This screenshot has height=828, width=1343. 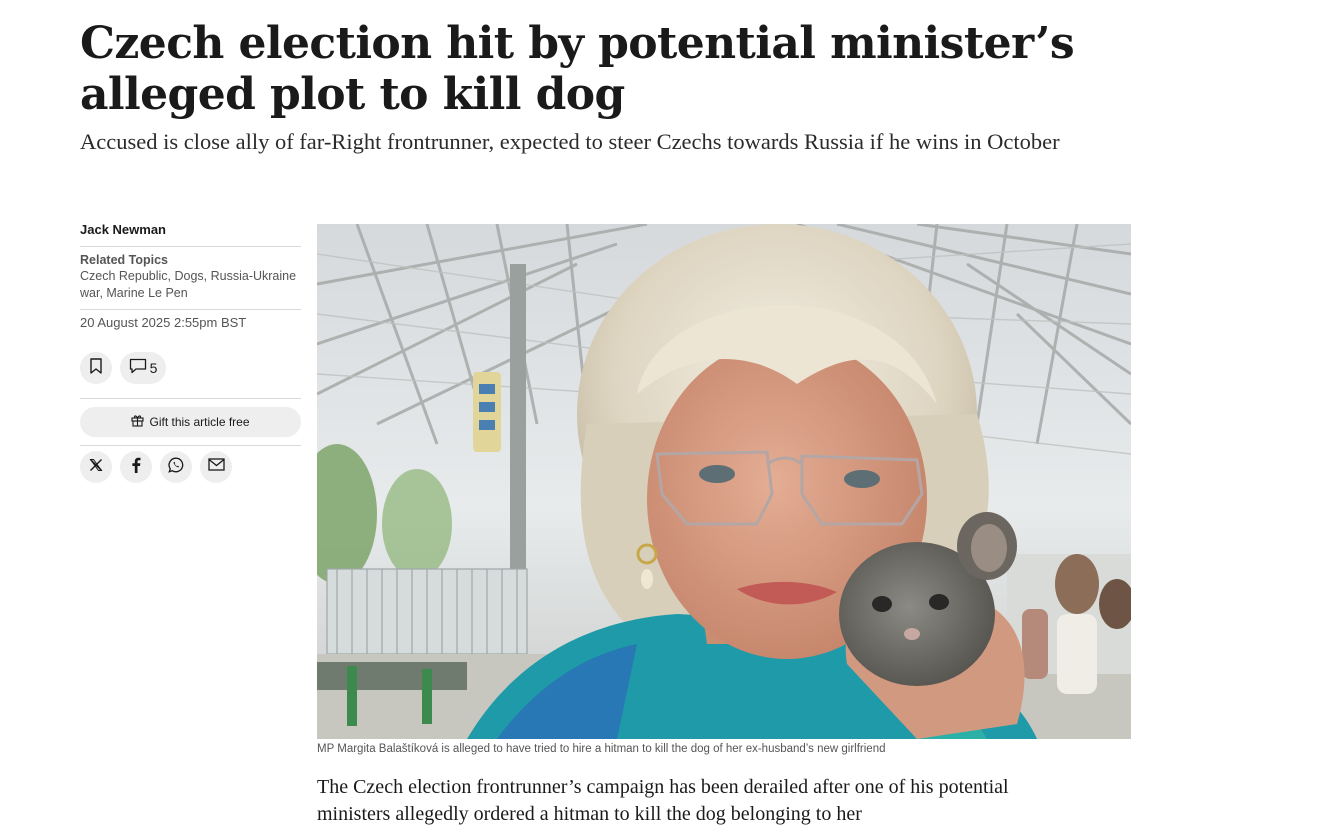 I want to click on comment-count: 5, so click(x=153, y=368).